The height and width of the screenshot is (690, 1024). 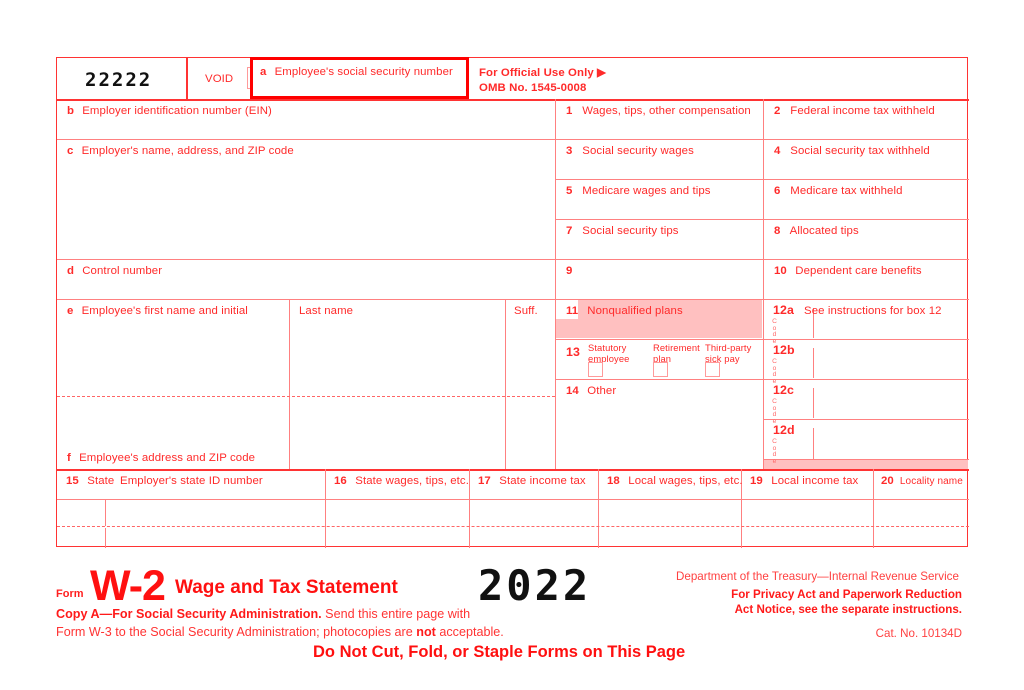 I want to click on form-label: Form, so click(x=70, y=594).